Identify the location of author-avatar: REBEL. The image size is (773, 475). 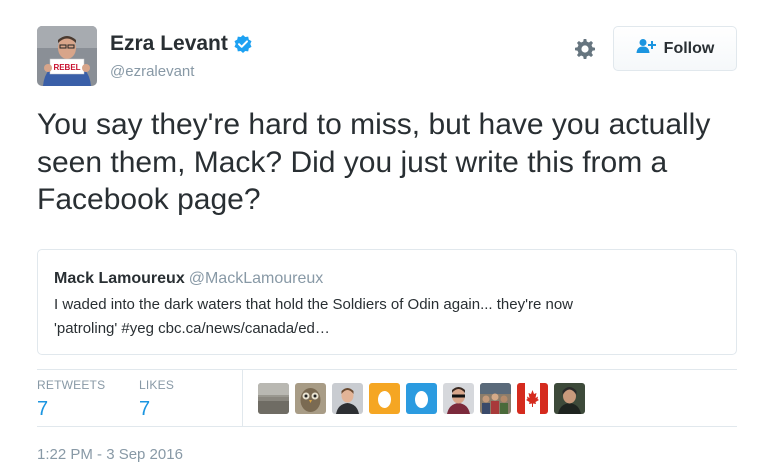
(67, 56).